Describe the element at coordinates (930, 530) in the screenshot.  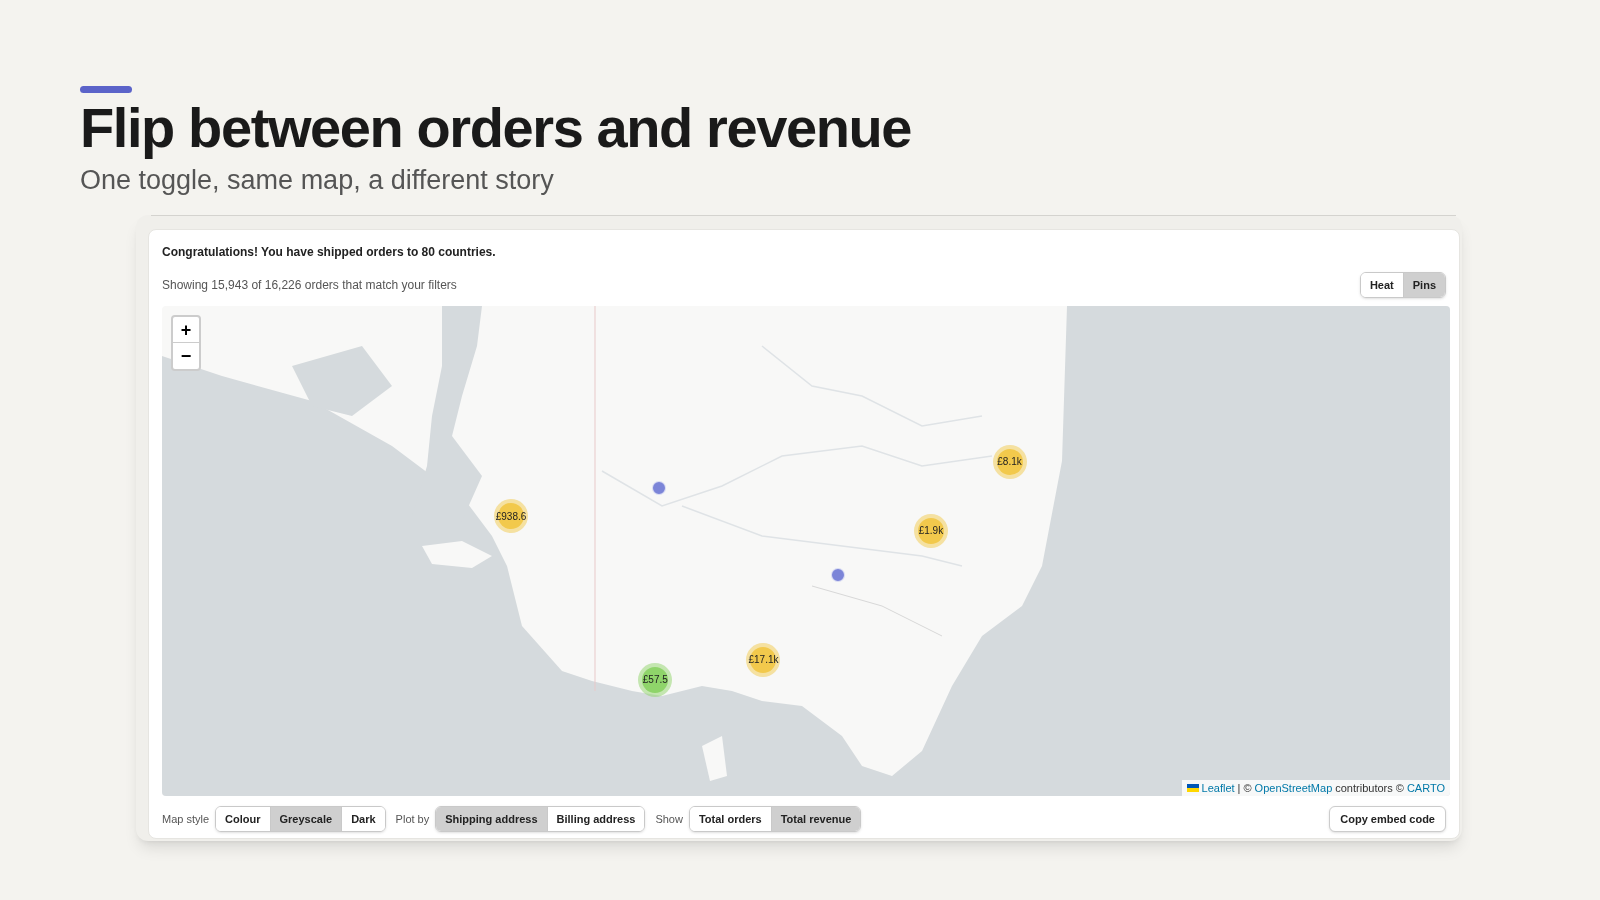
I see `cluster-marker: £1.9k` at that location.